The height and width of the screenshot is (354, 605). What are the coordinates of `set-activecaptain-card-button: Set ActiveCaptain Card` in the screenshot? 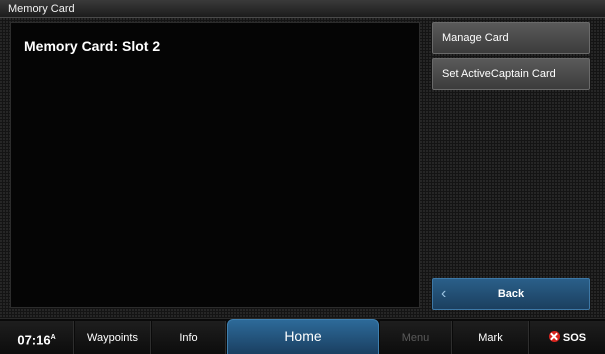 It's located at (511, 74).